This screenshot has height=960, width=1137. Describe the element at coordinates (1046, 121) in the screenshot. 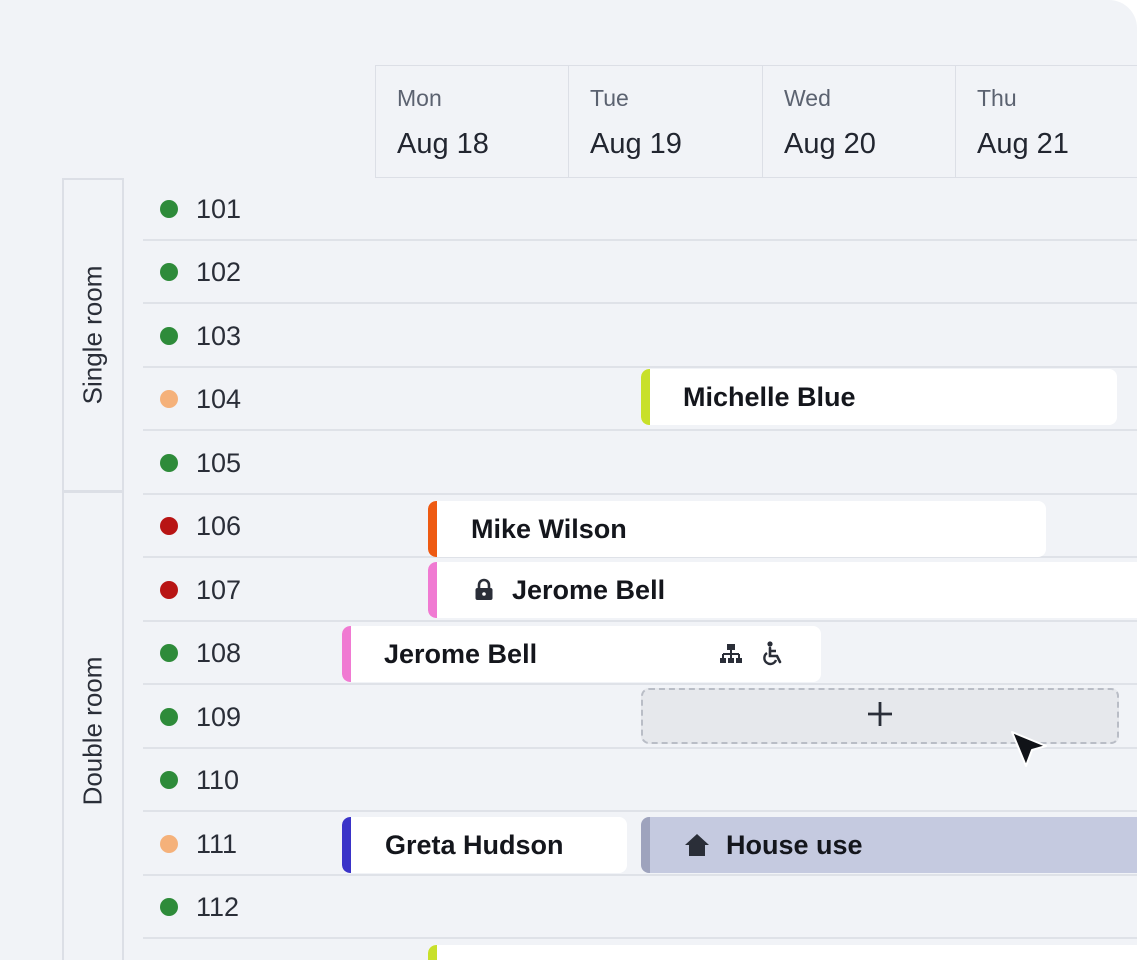

I see `day-header-thu: Thu Aug 21` at that location.